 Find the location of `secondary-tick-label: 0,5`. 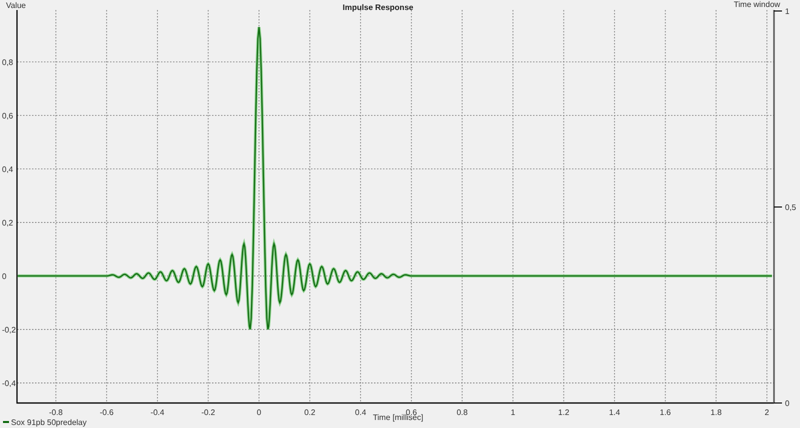

secondary-tick-label: 0,5 is located at coordinates (790, 207).